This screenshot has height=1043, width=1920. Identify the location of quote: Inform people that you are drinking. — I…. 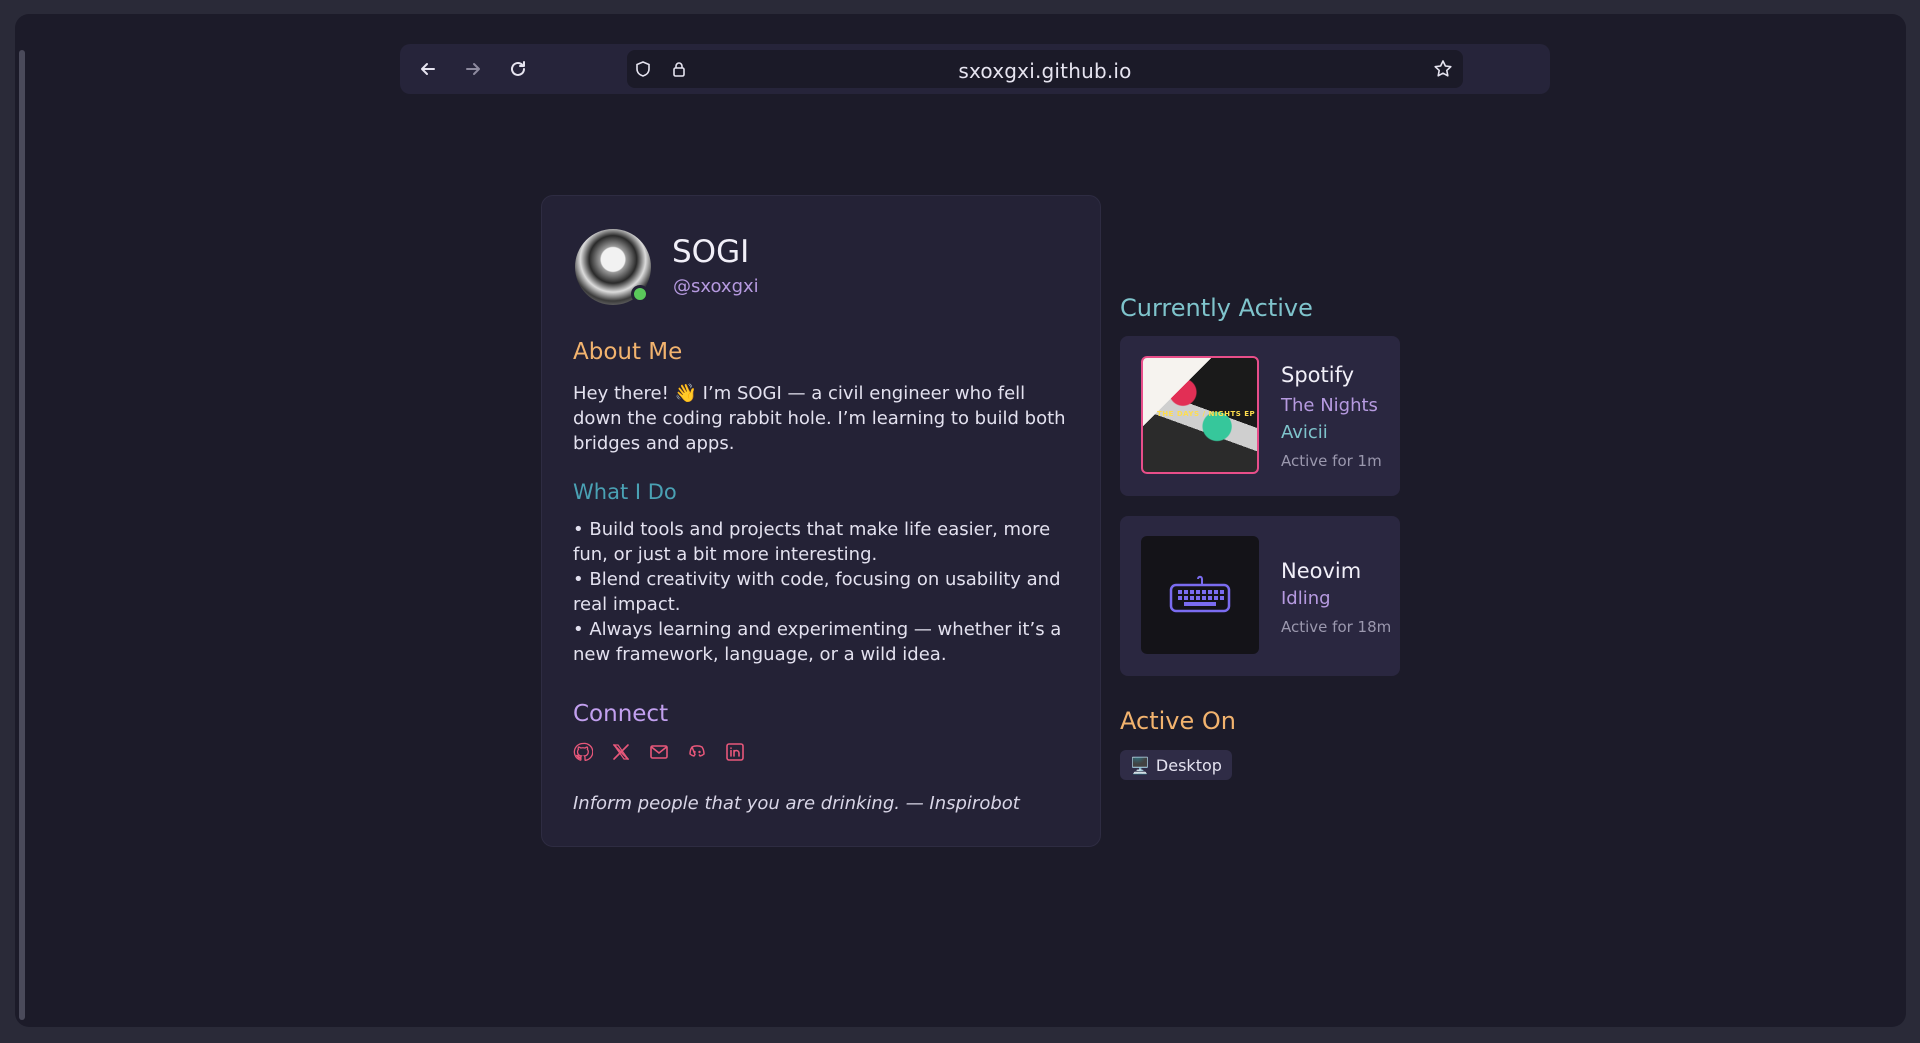
(796, 803).